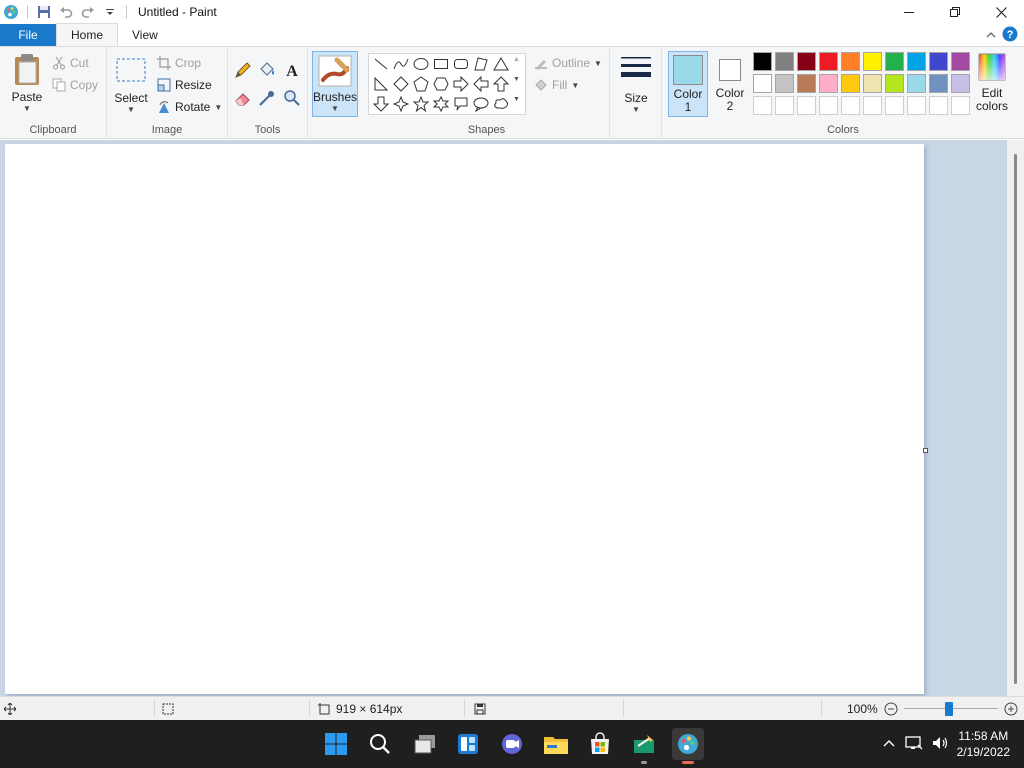 The width and height of the screenshot is (1024, 768). What do you see at coordinates (1015, 418) in the screenshot?
I see `vertical-scrollbar` at bounding box center [1015, 418].